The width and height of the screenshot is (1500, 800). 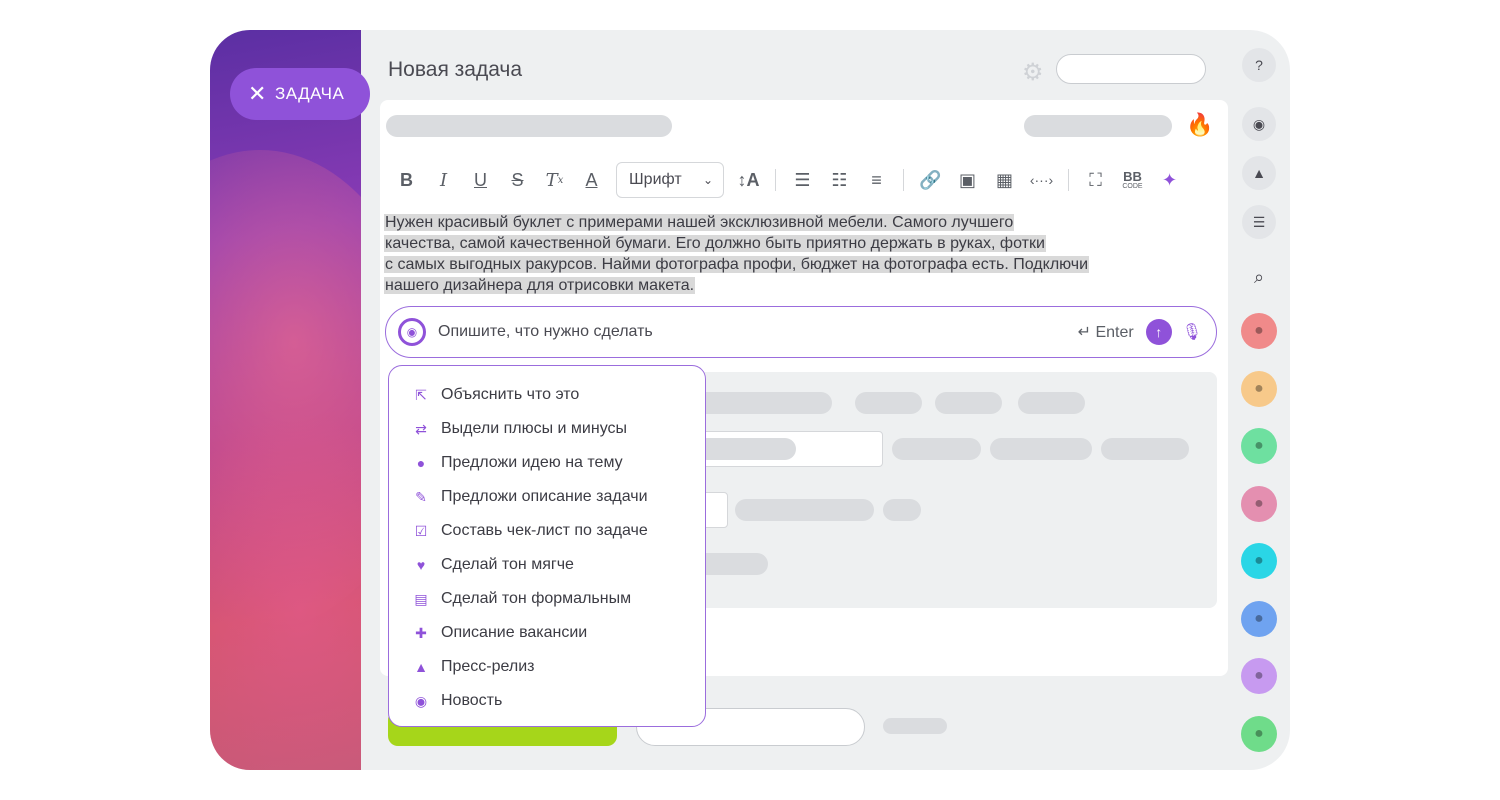 What do you see at coordinates (472, 700) in the screenshot?
I see `menu-item-label: Новость` at bounding box center [472, 700].